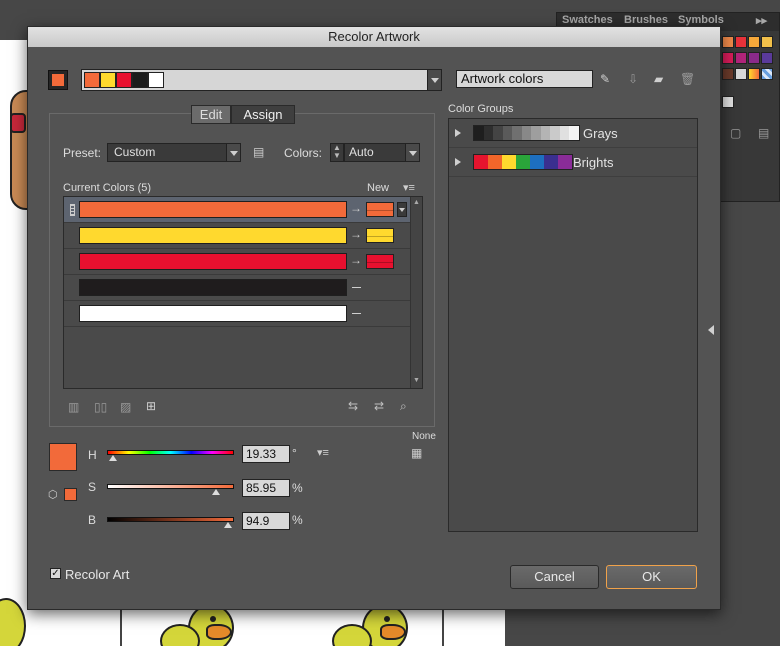 Image resolution: width=780 pixels, height=646 pixels. Describe the element at coordinates (100, 407) in the screenshot. I see `separate-colors-icon: ▯▯` at that location.